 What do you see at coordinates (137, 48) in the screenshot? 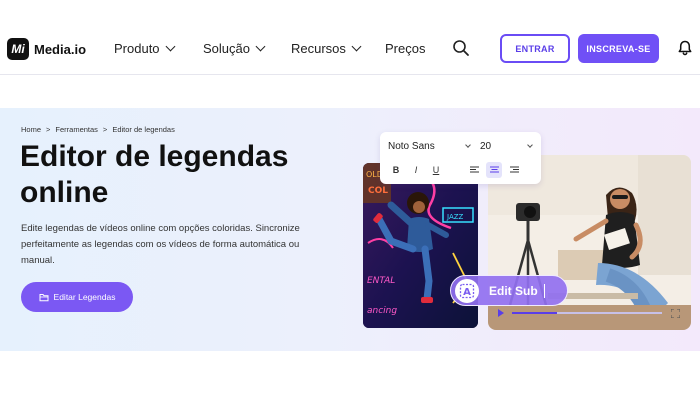
I see `nav-item-label: Produto` at bounding box center [137, 48].